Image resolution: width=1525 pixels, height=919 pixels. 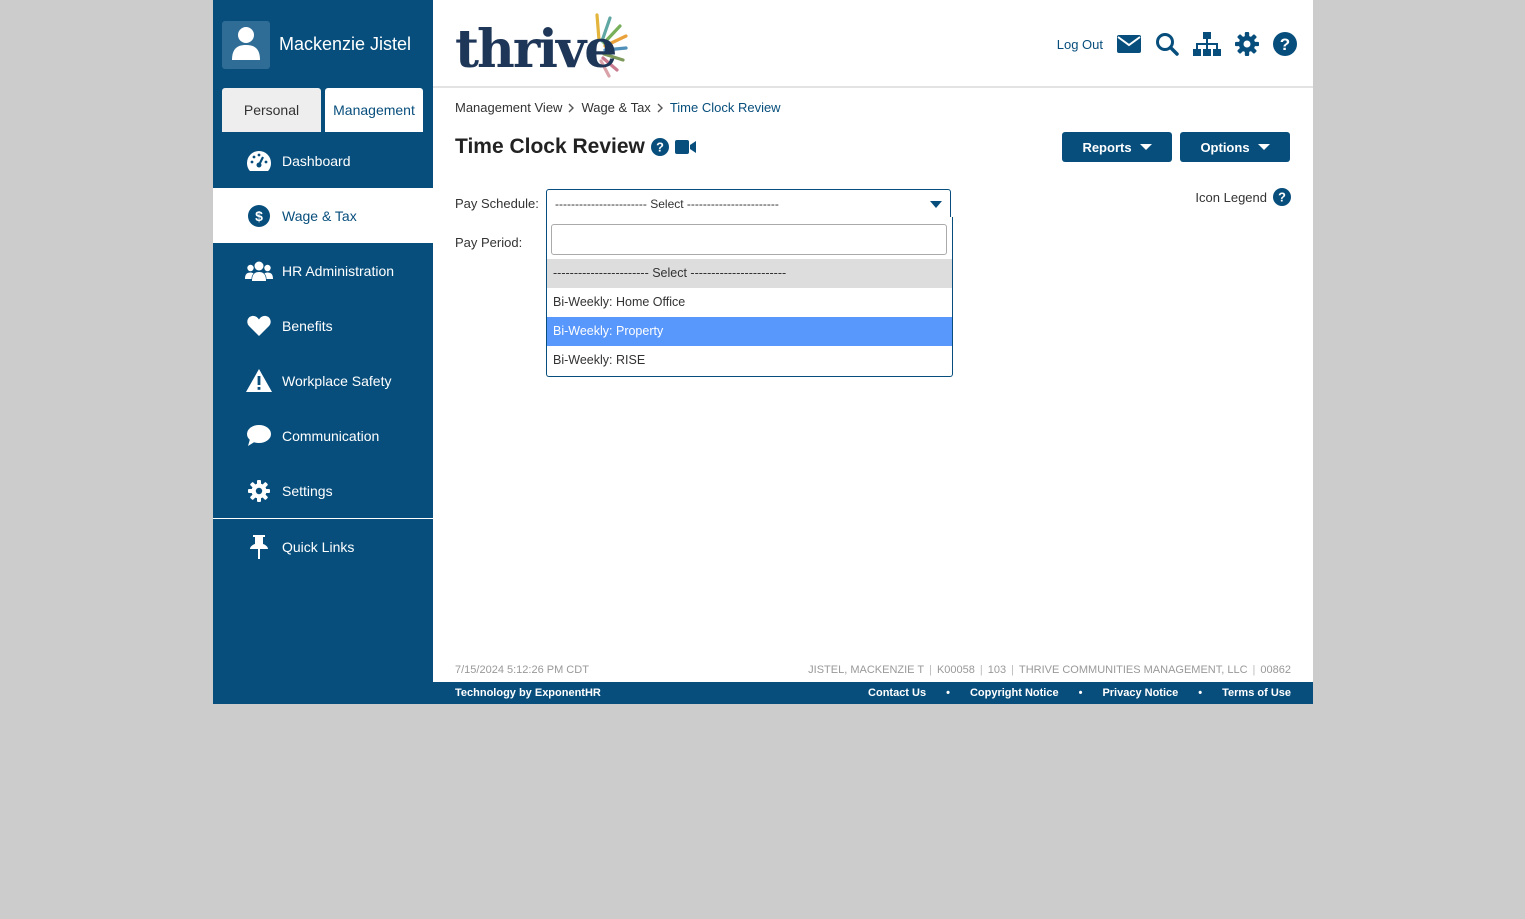 What do you see at coordinates (1014, 693) in the screenshot?
I see `footer-link-copyright: Copyright Notice` at bounding box center [1014, 693].